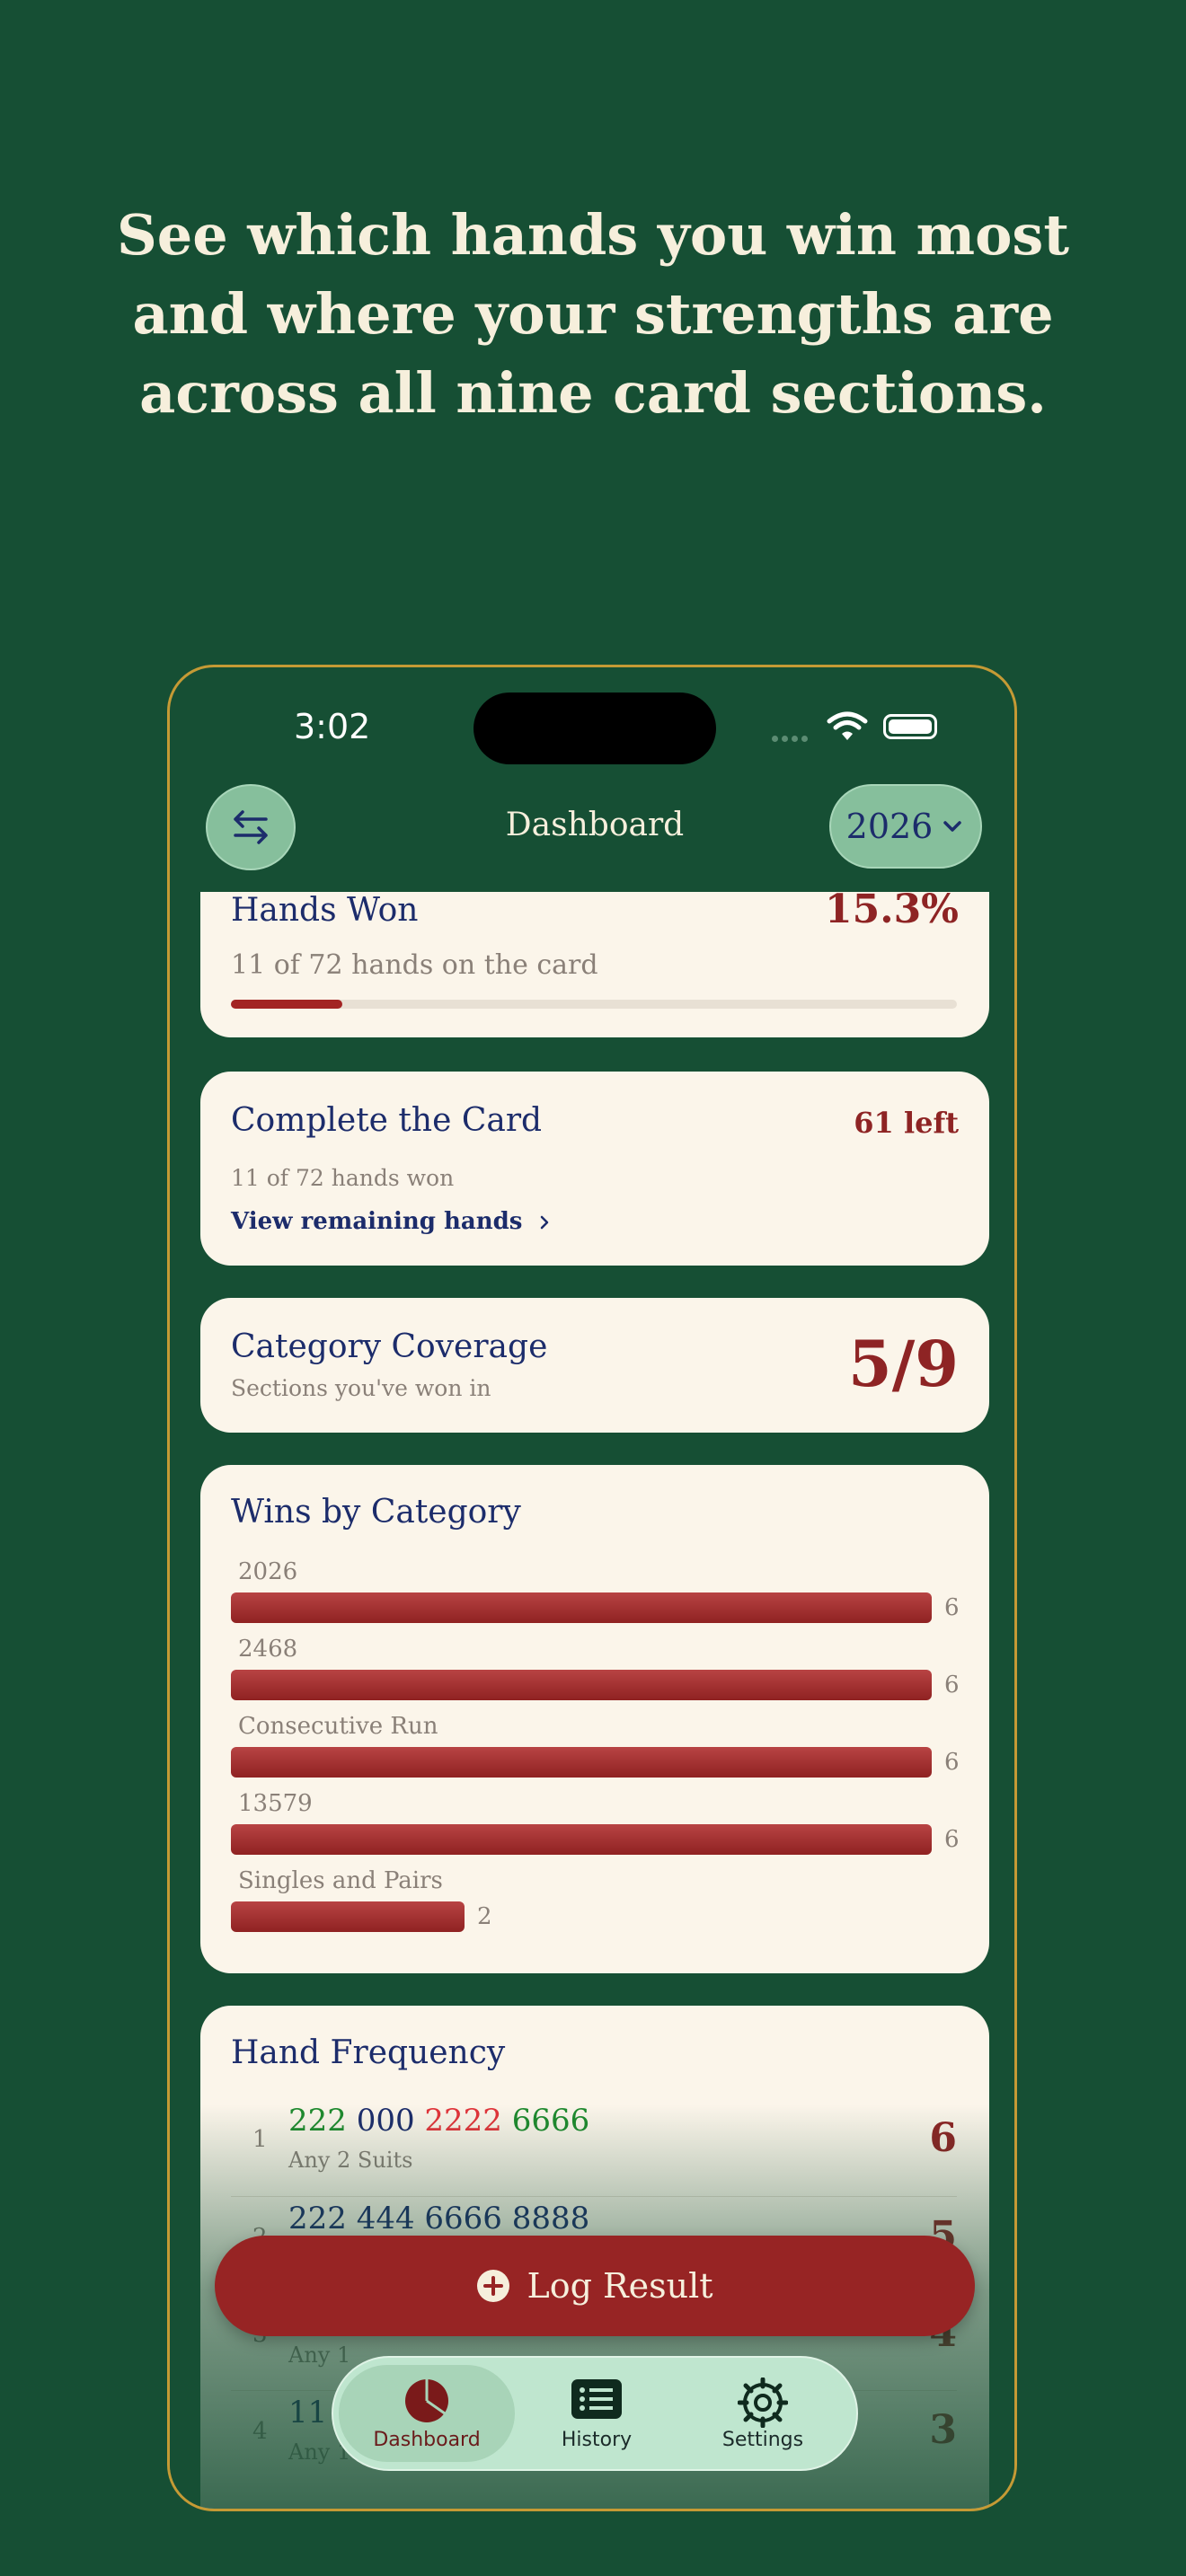  Describe the element at coordinates (414, 965) in the screenshot. I see `hands-won-subtitle: 11 of 72 hands on the card` at that location.